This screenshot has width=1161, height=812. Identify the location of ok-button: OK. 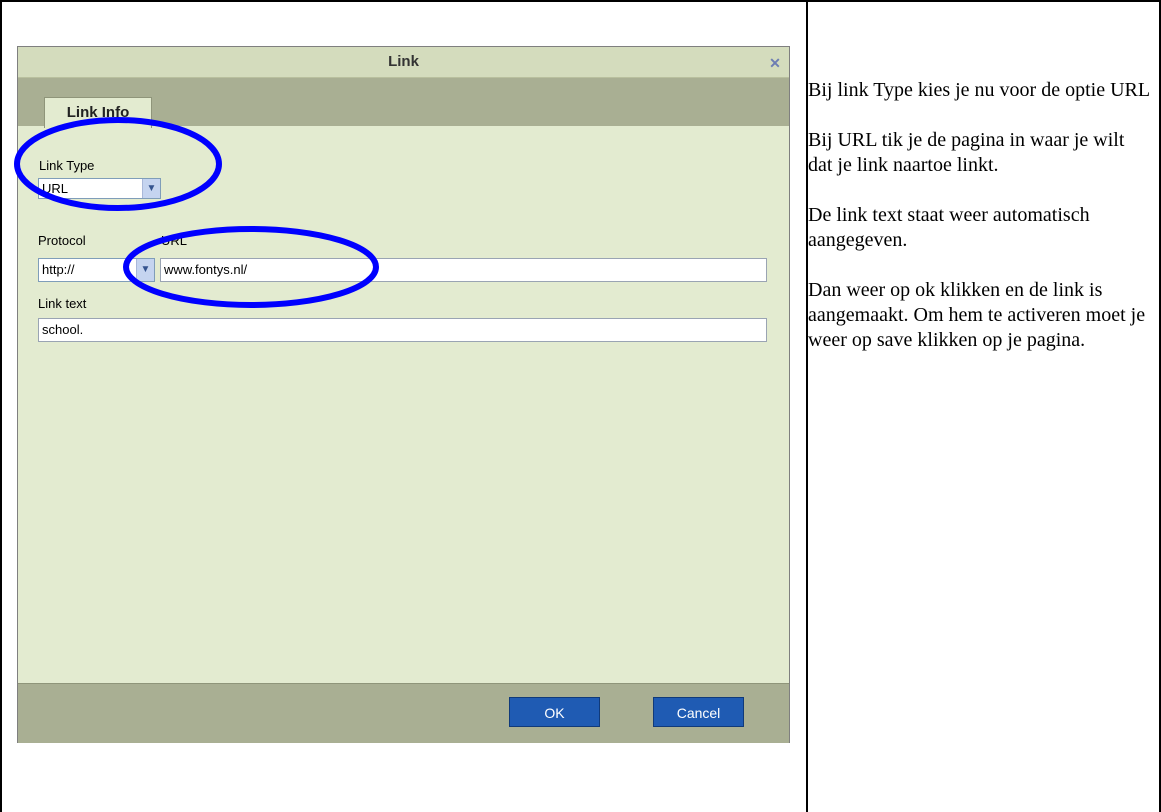
(554, 712).